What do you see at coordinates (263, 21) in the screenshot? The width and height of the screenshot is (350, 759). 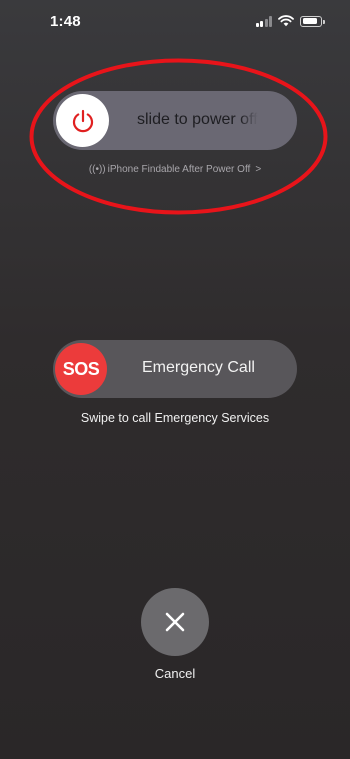 I see `signal-icon` at bounding box center [263, 21].